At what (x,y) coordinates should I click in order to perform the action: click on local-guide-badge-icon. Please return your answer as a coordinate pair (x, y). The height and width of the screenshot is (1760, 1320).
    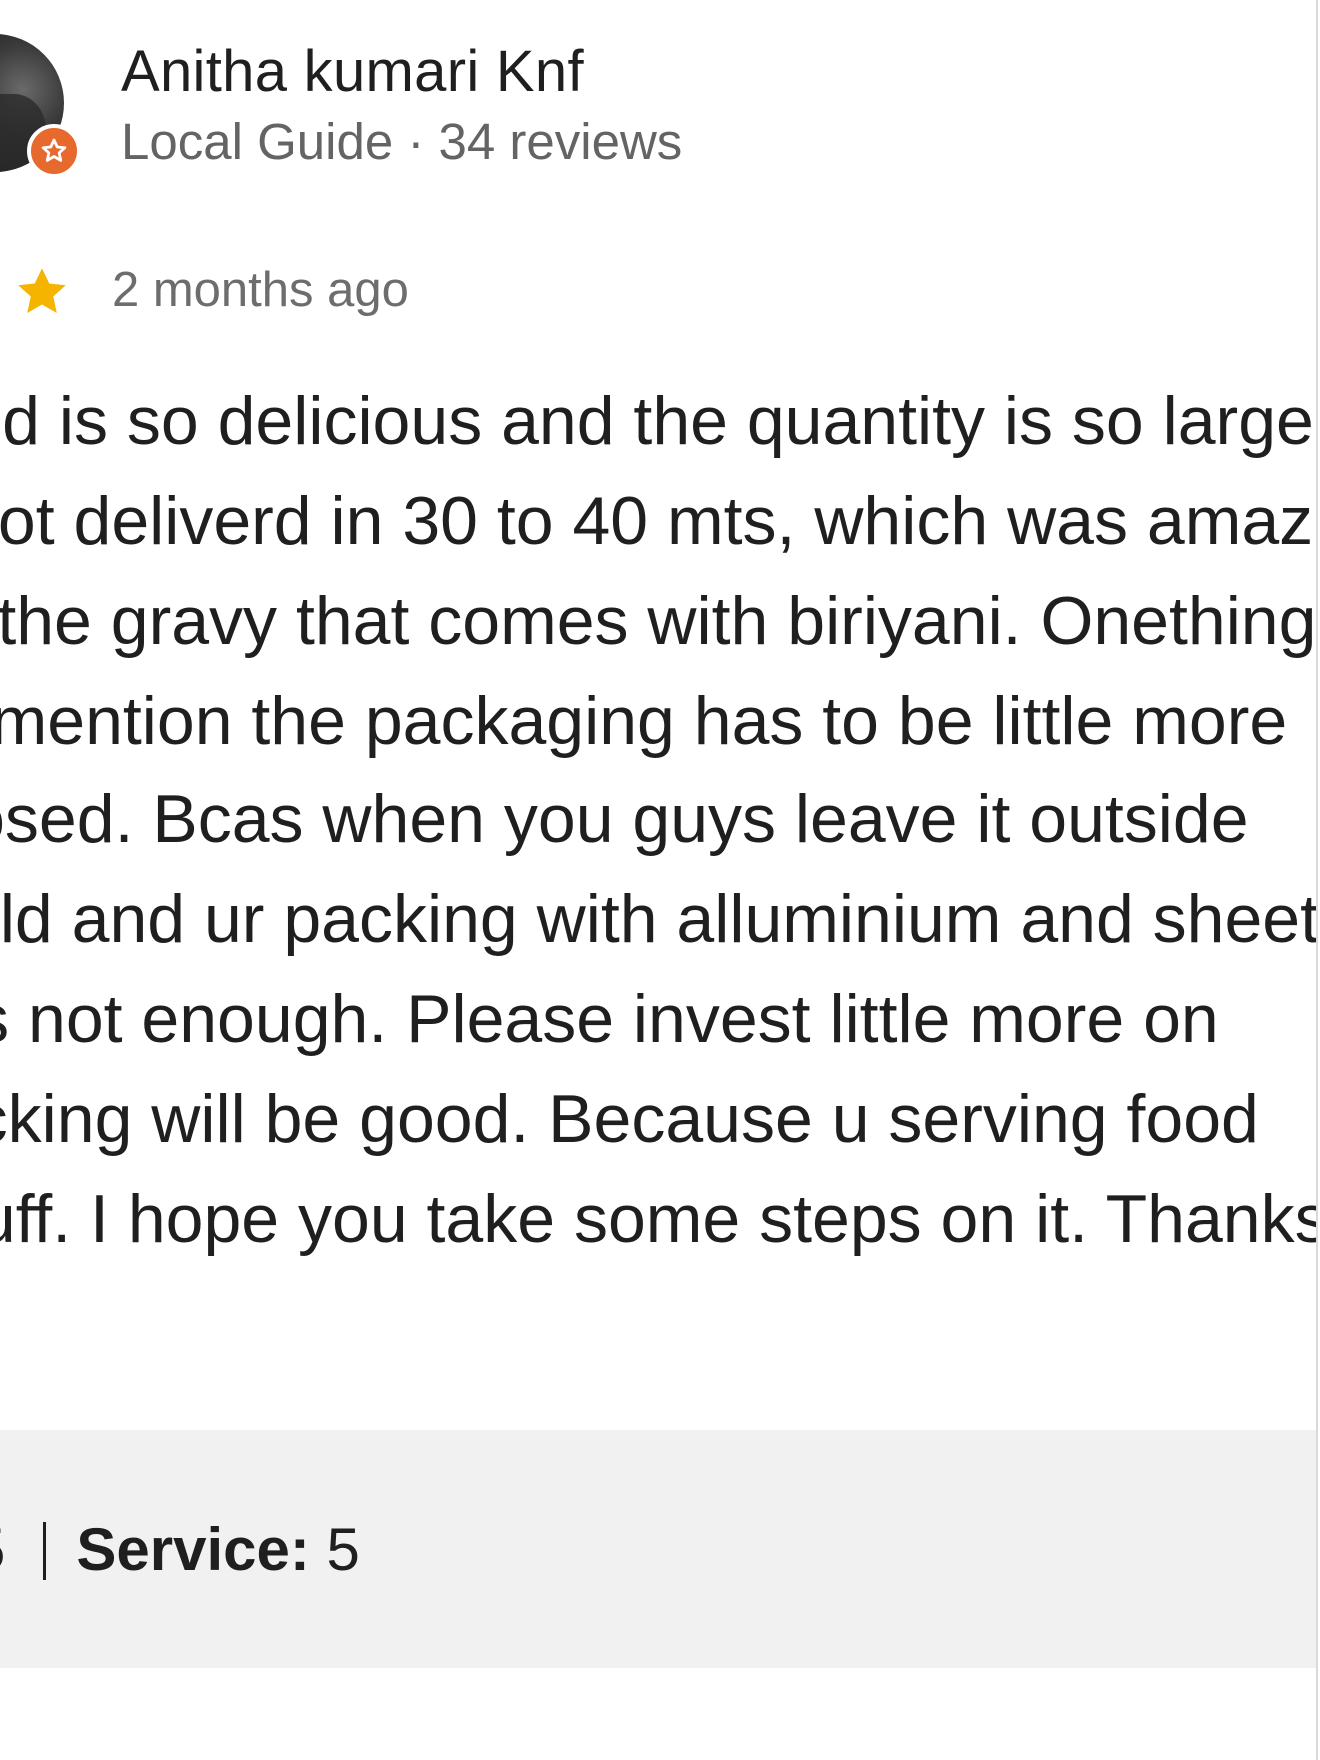
    Looking at the image, I should click on (54, 151).